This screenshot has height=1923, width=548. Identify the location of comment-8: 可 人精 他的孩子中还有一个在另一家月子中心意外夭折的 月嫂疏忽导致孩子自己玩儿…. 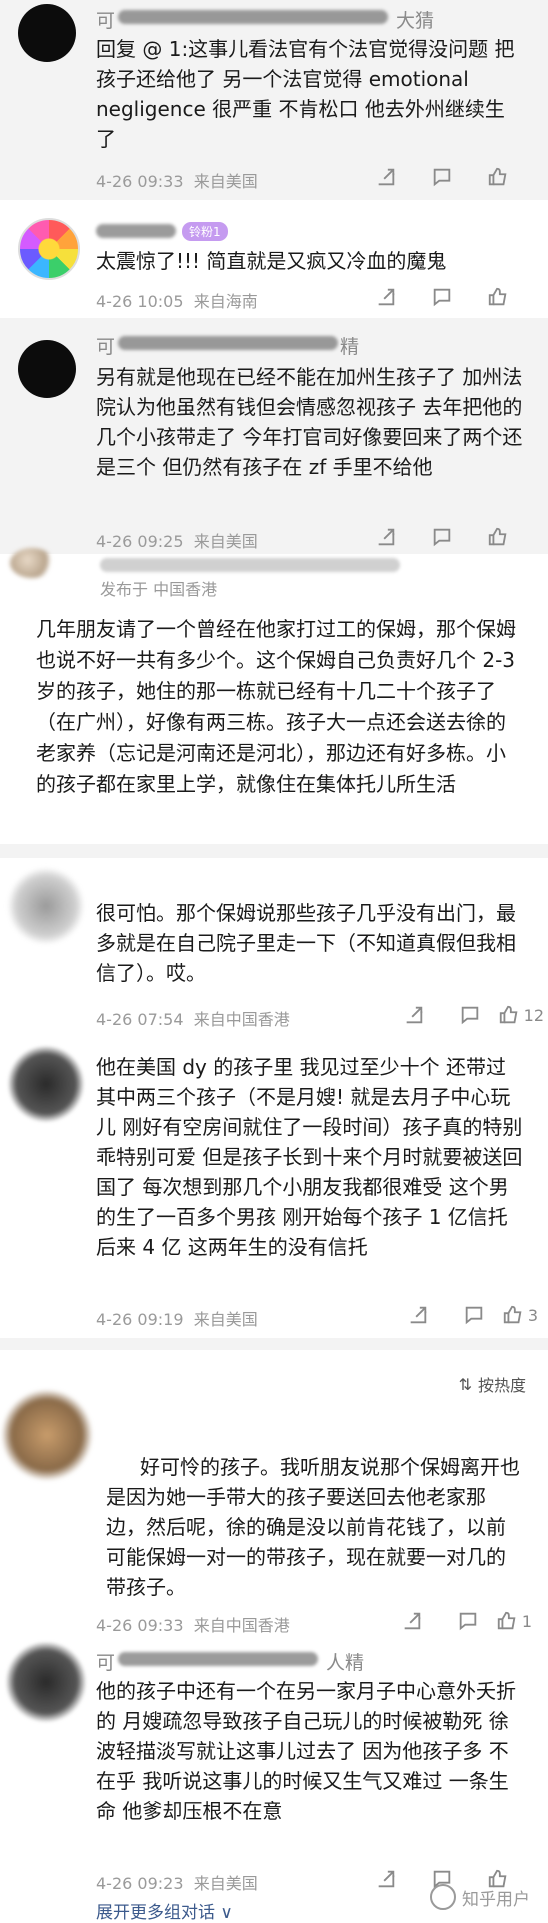
(274, 1781).